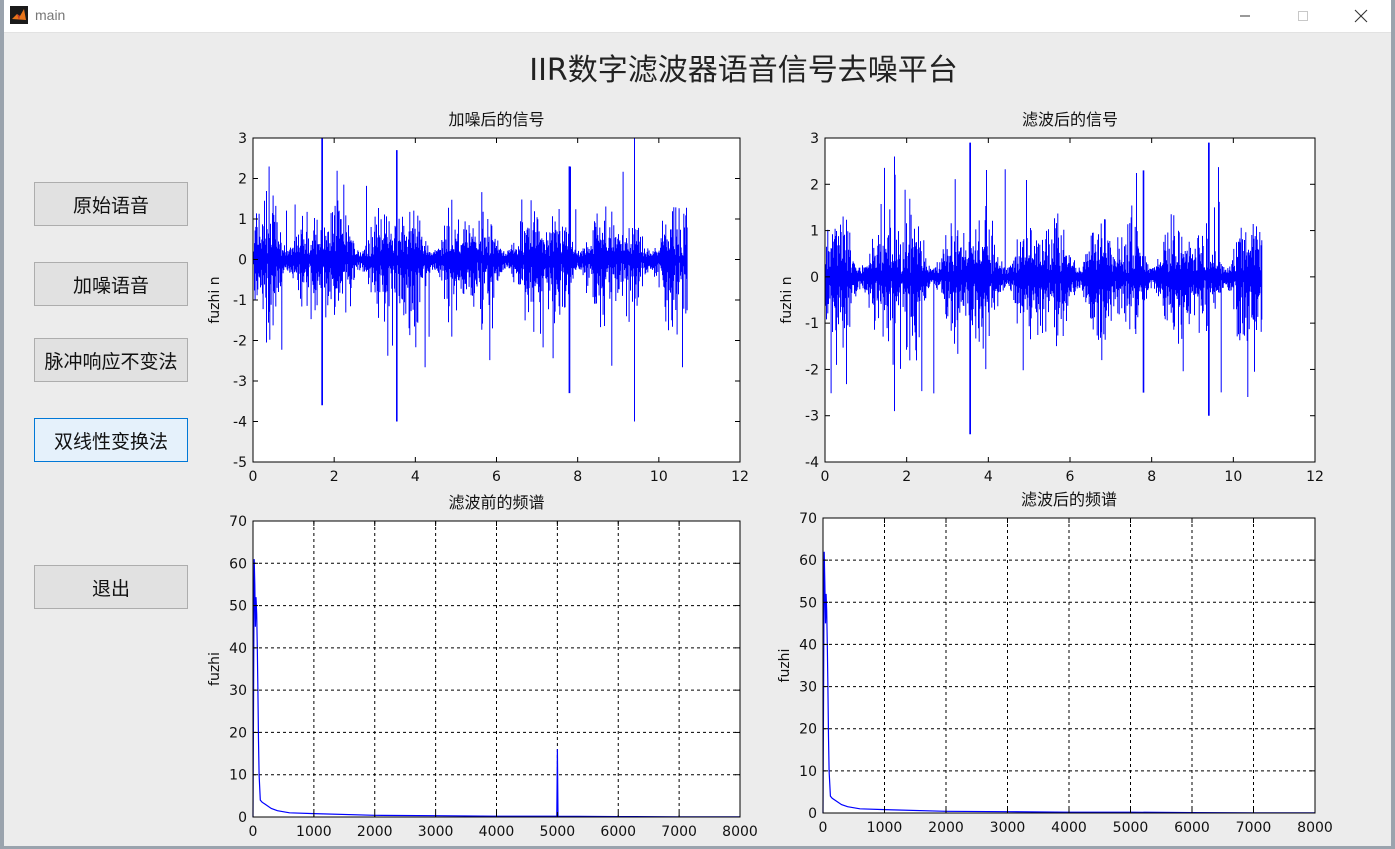  Describe the element at coordinates (111, 440) in the screenshot. I see `bilinear-transform-button: 双线性变换法` at that location.